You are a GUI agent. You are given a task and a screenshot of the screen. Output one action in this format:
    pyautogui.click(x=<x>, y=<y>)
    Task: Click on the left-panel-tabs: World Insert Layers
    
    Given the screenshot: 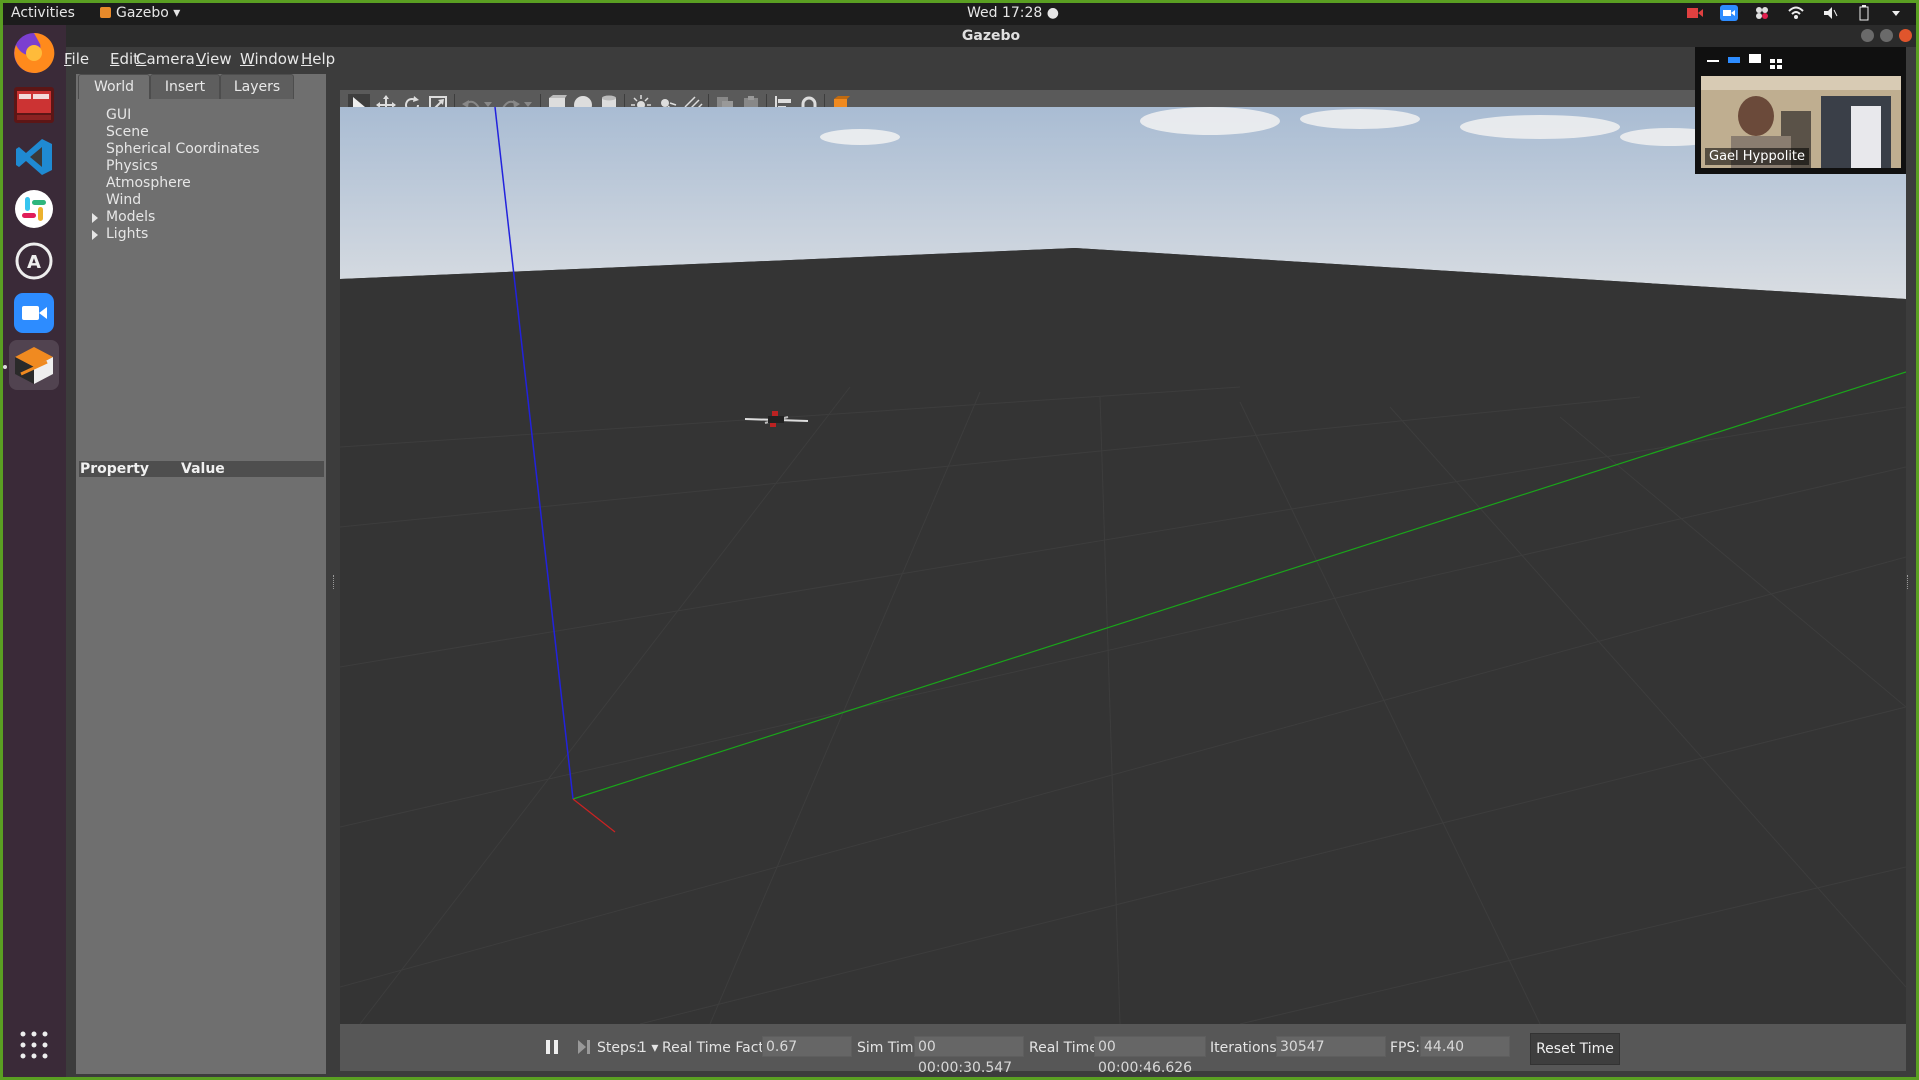 What is the action you would take?
    pyautogui.click(x=201, y=86)
    